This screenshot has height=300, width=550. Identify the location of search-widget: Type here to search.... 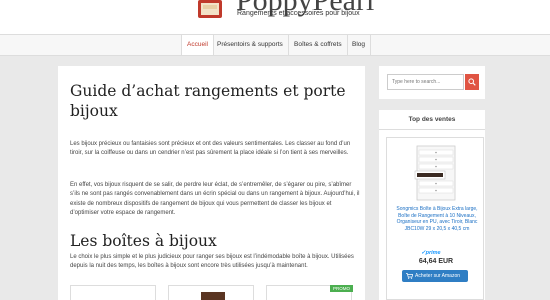
(432, 82).